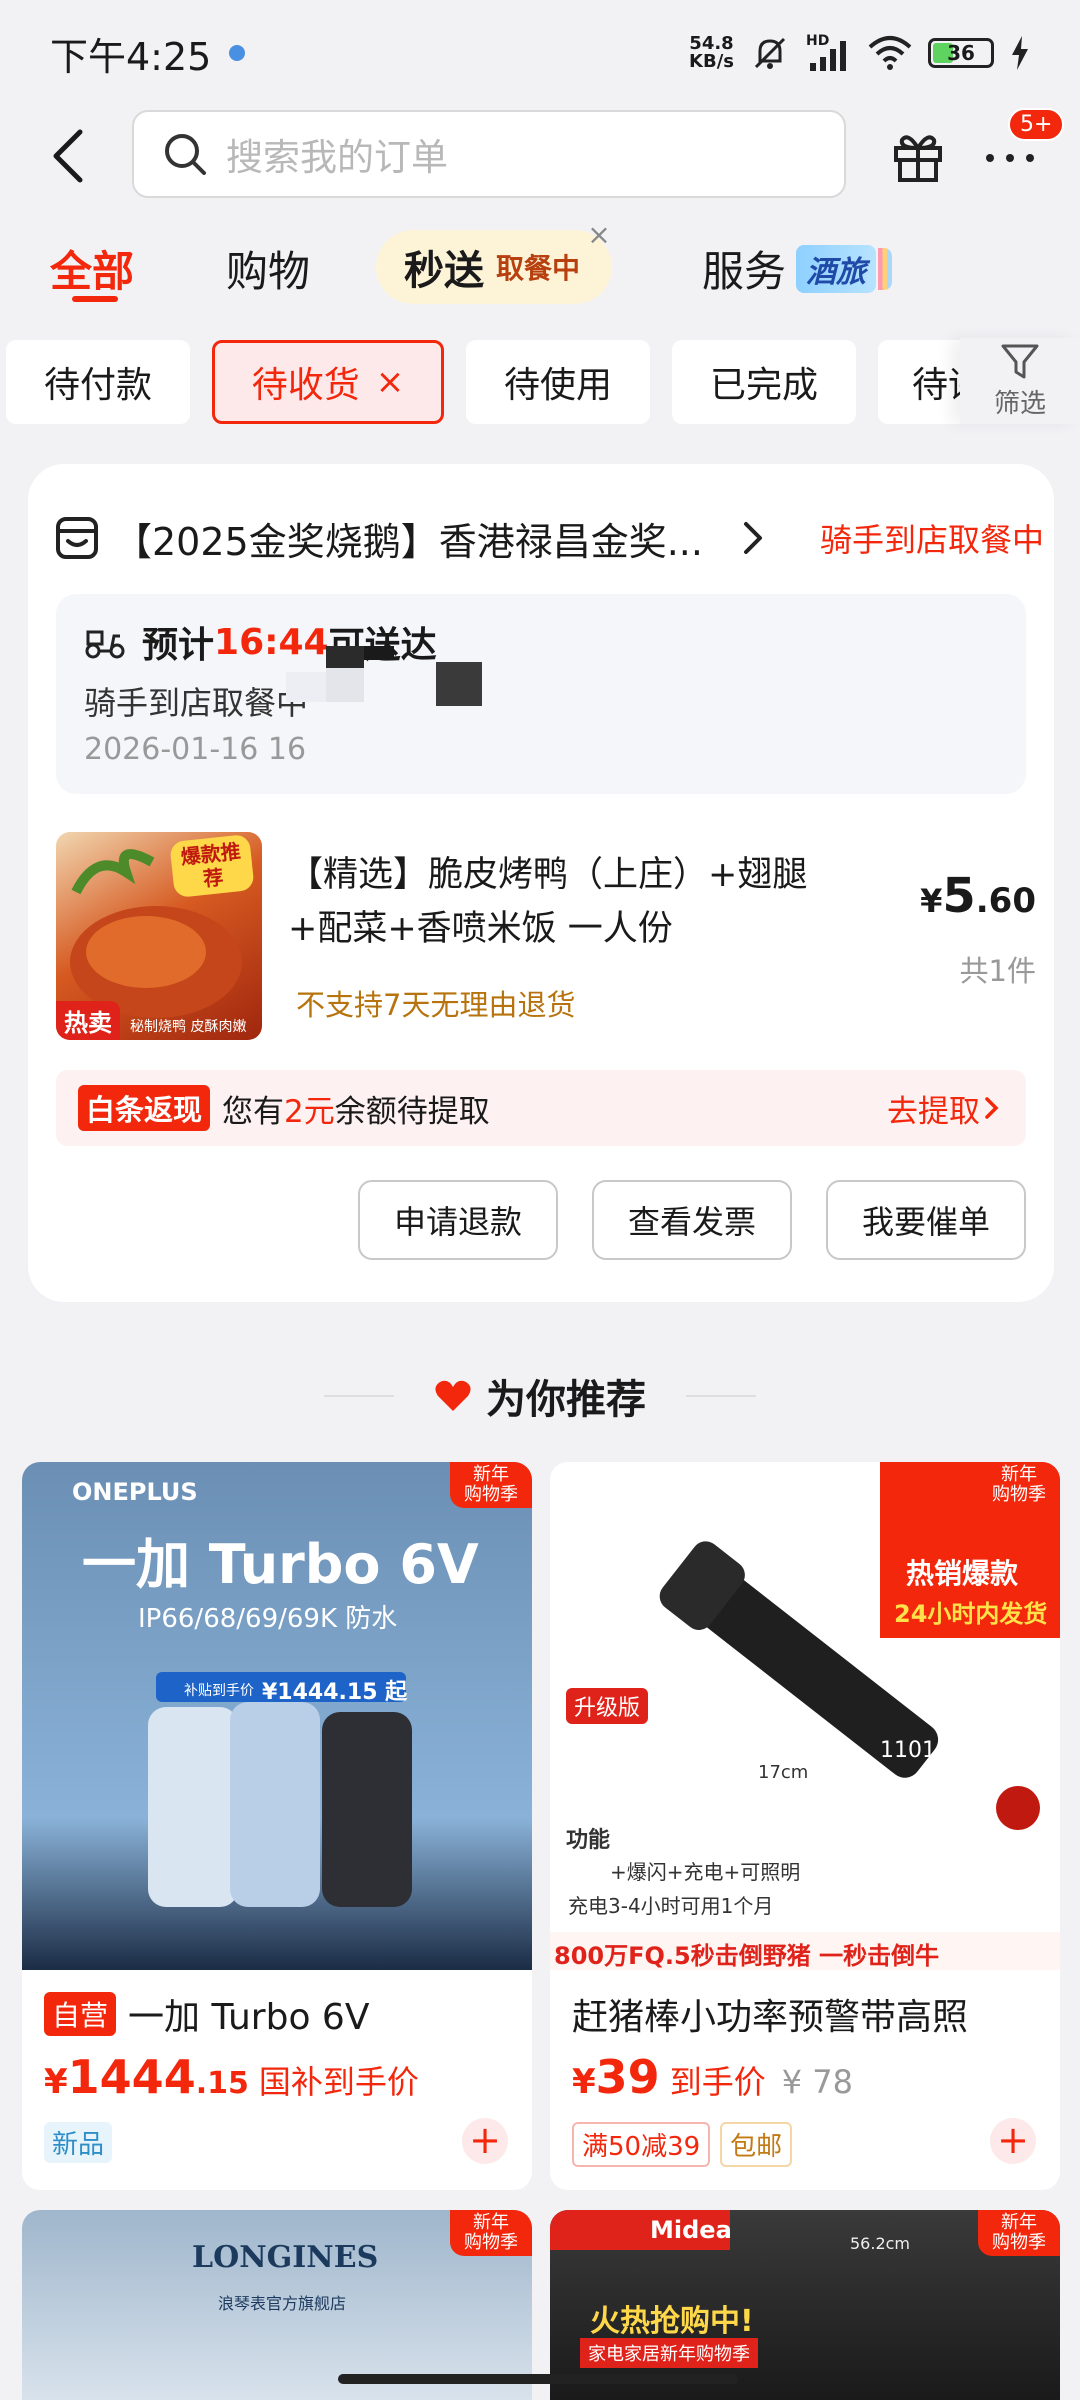 The image size is (1080, 2400). I want to click on order-category-tabs: 全部 购物 秒送 取餐中 × 服务 酒旅, so click(540, 269).